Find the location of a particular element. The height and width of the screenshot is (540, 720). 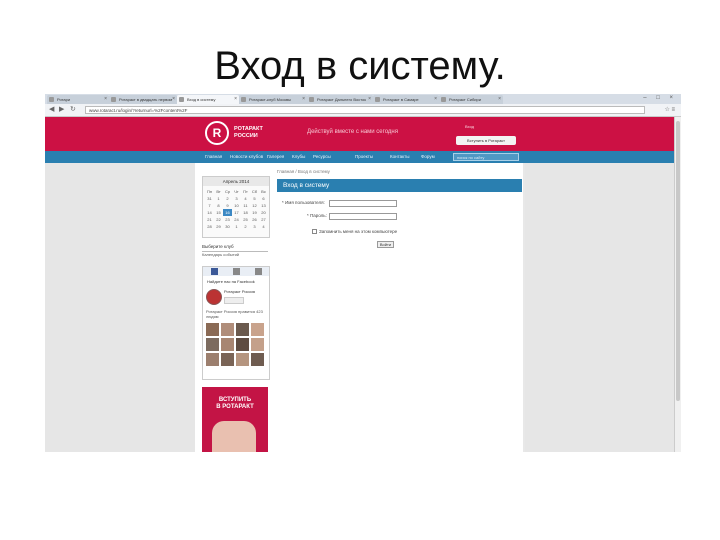

calendar-day: 26 is located at coordinates (254, 219).